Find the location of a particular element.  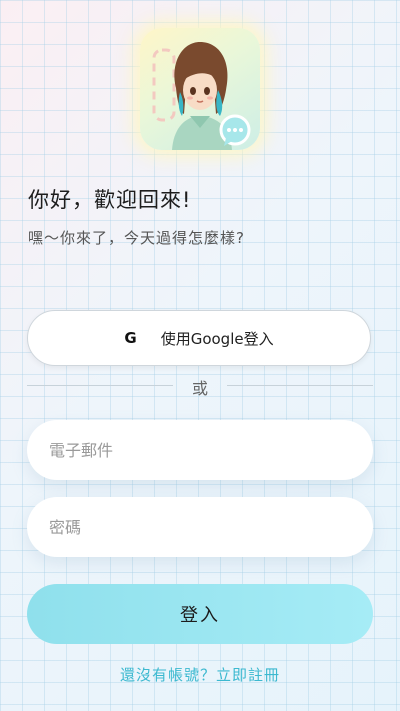

divider-text: 或 is located at coordinates (199, 388).